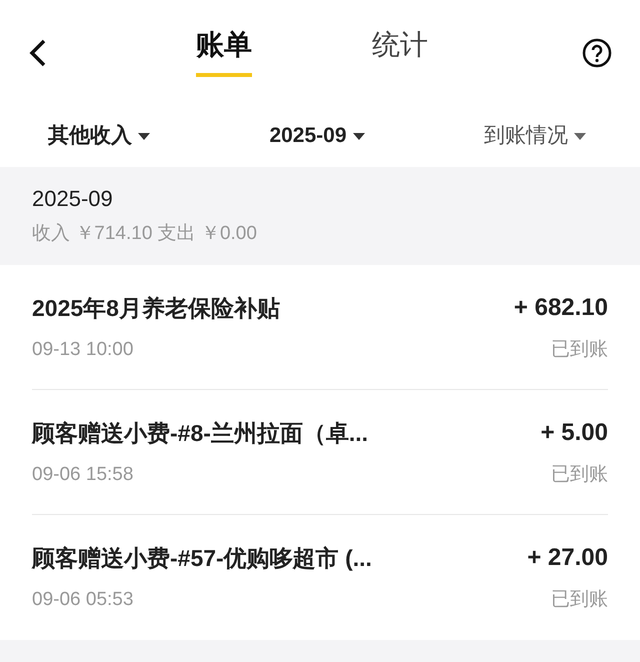 This screenshot has height=662, width=640. I want to click on transaction-time: 09-06 15:58, so click(83, 475).